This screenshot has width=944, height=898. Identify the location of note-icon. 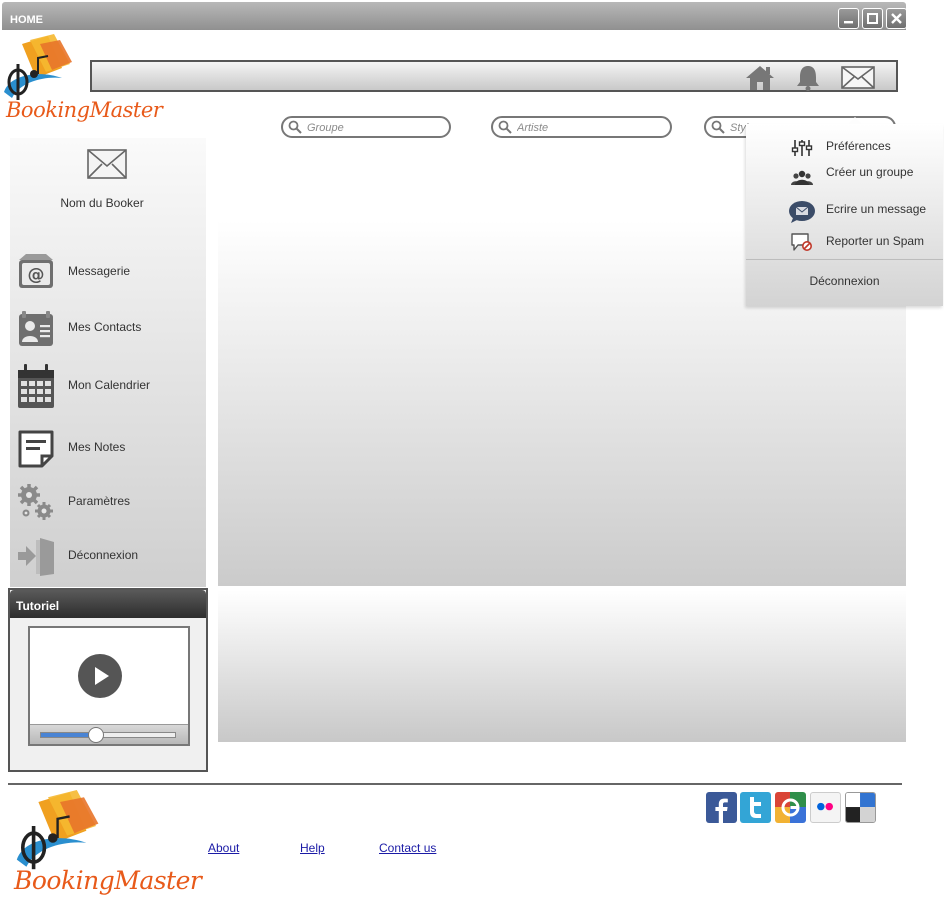
(36, 449).